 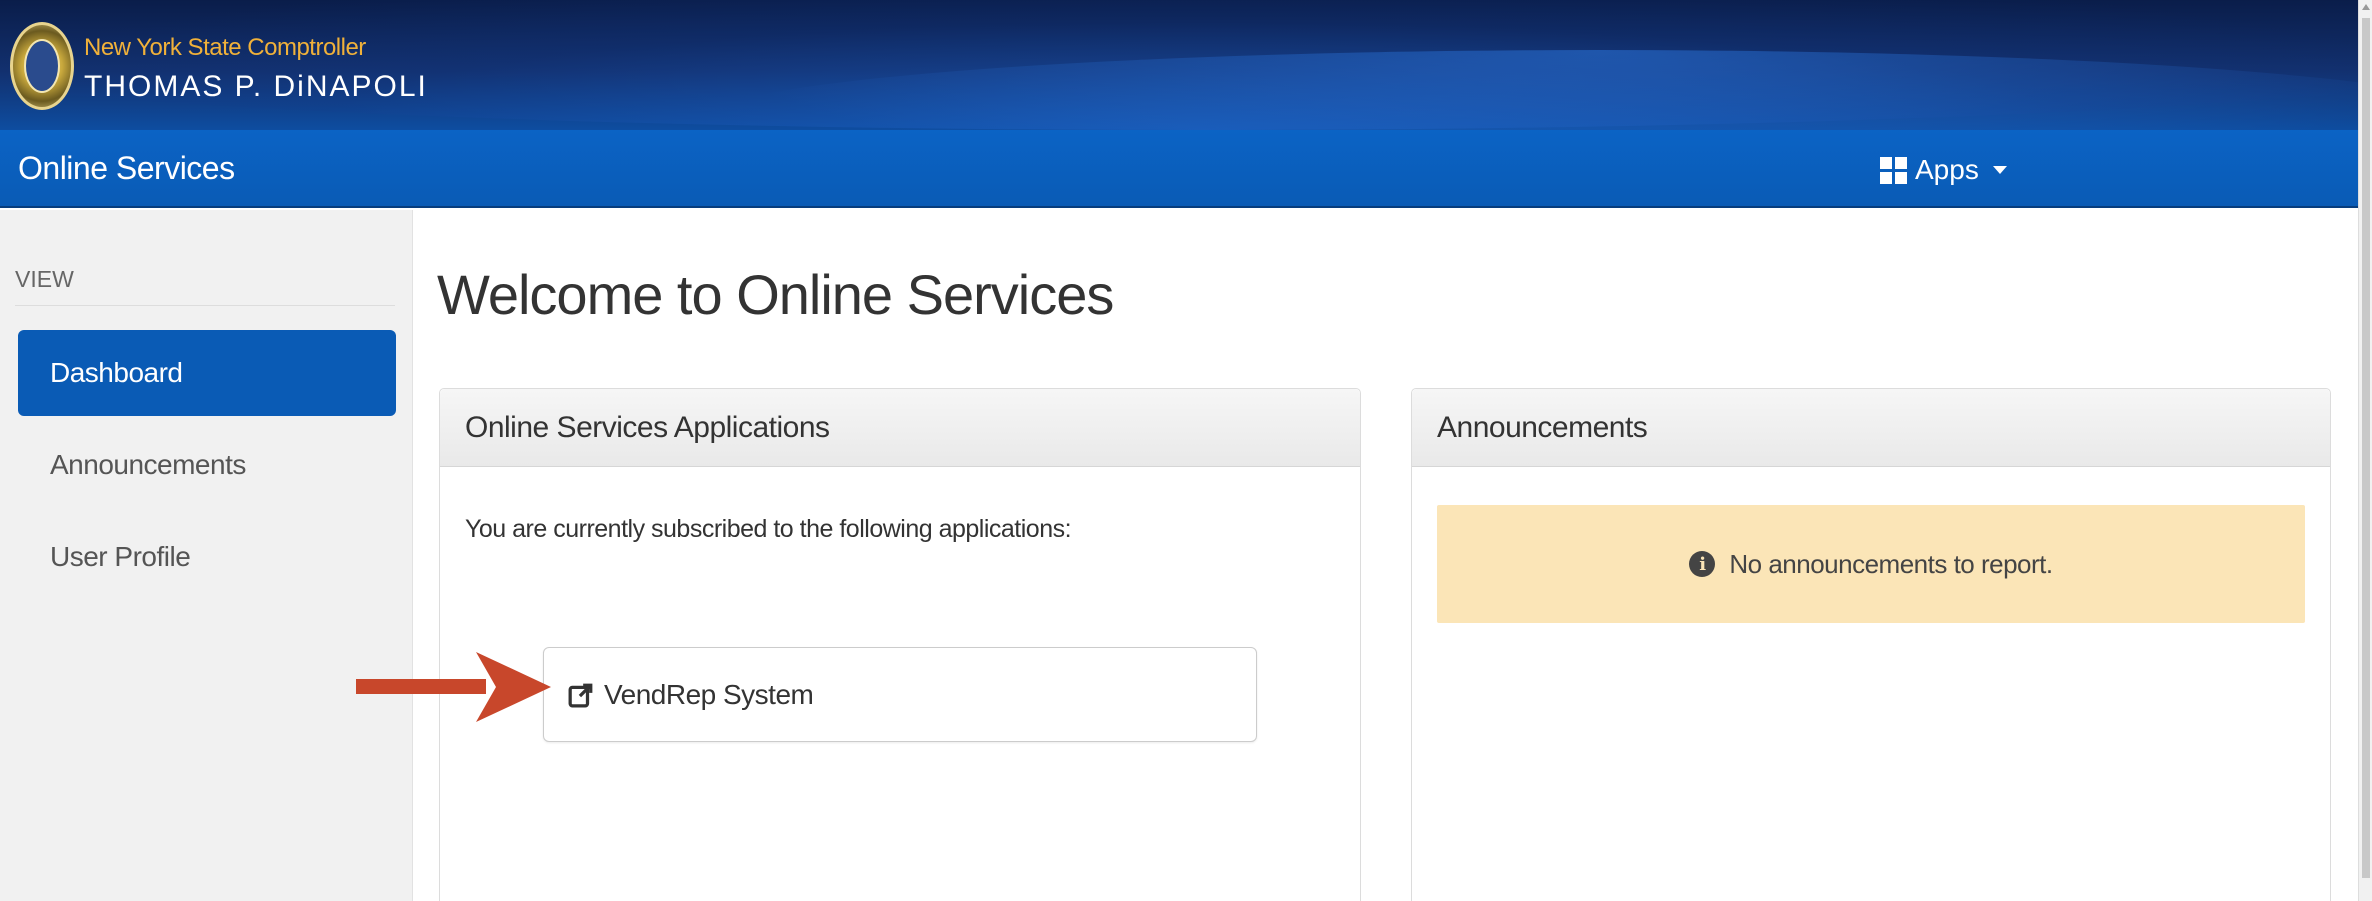 I want to click on scrollbar-thumb, so click(x=2366, y=448).